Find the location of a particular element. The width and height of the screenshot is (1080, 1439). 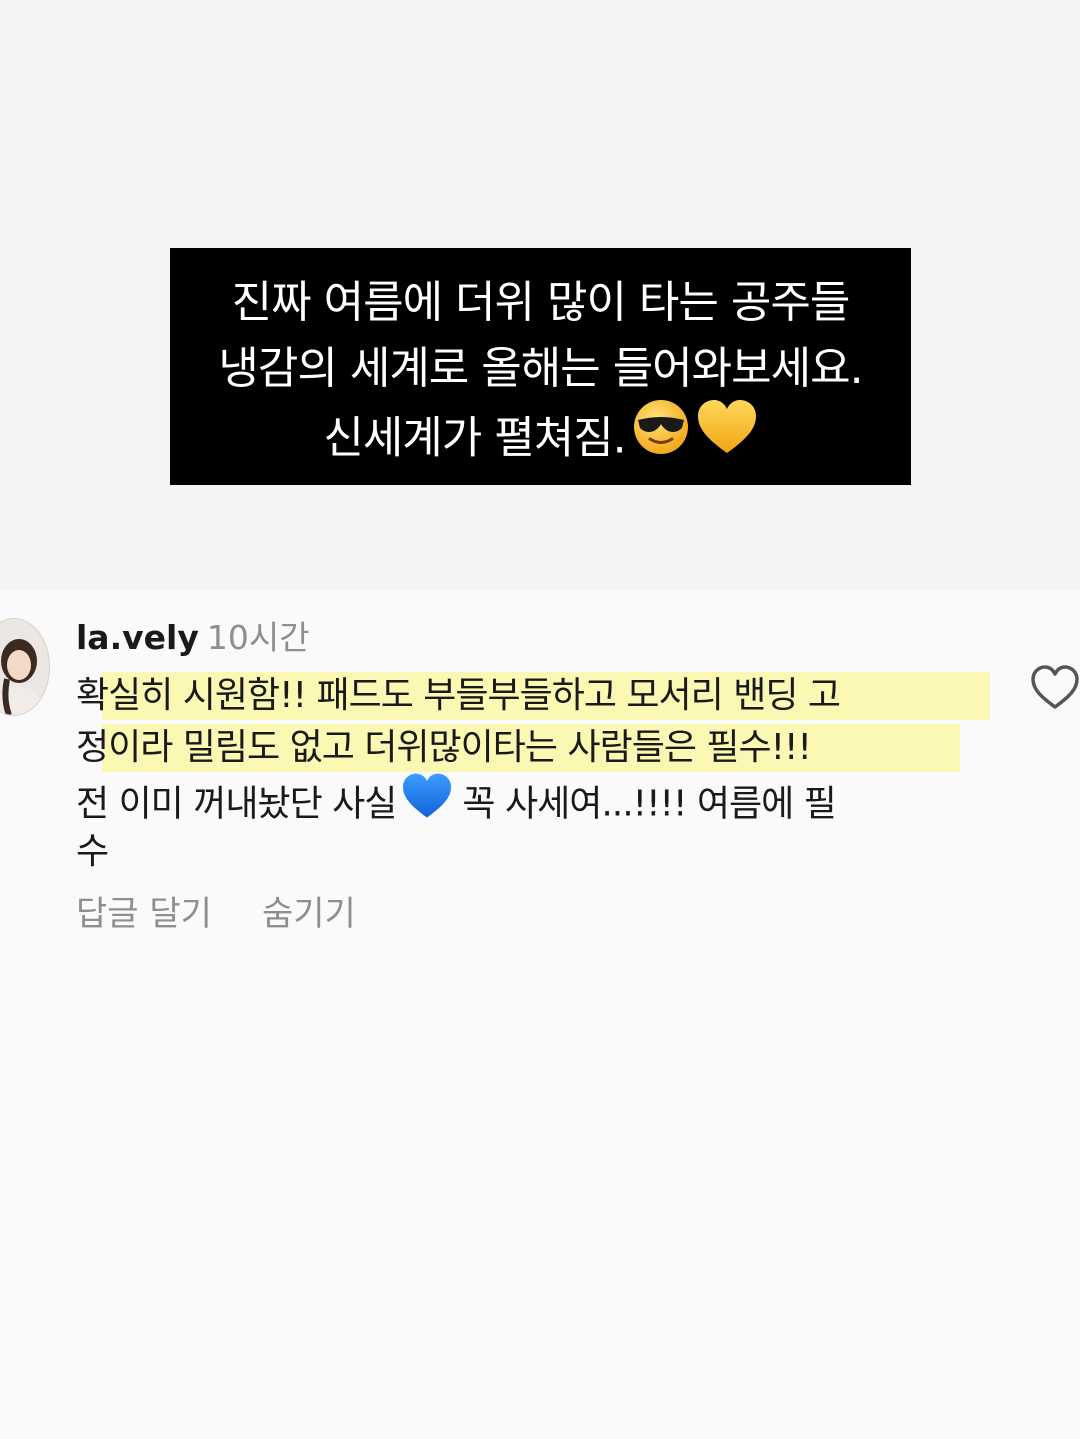

caption-line-3: 신세계가 펼쳐짐. is located at coordinates (540, 439).